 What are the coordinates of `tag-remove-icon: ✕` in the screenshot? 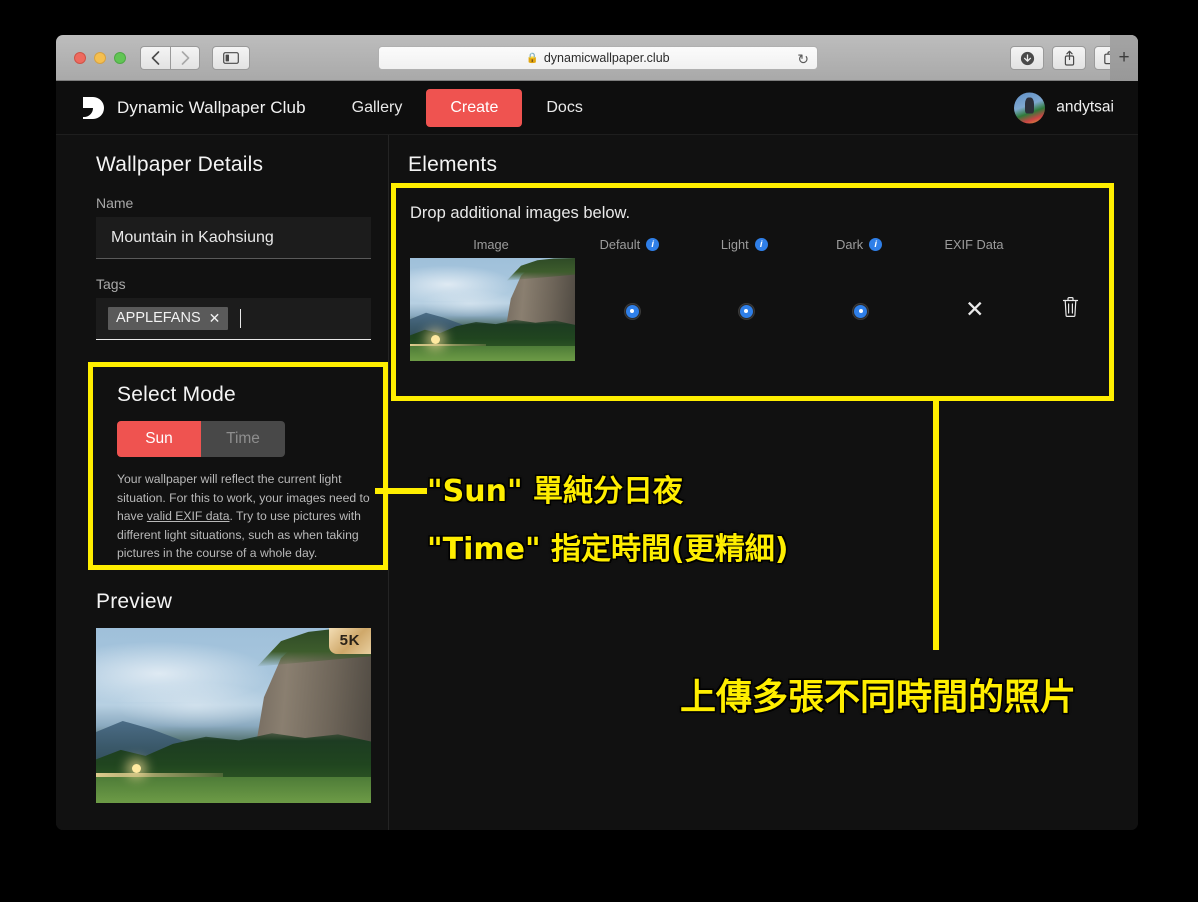 It's located at (215, 318).